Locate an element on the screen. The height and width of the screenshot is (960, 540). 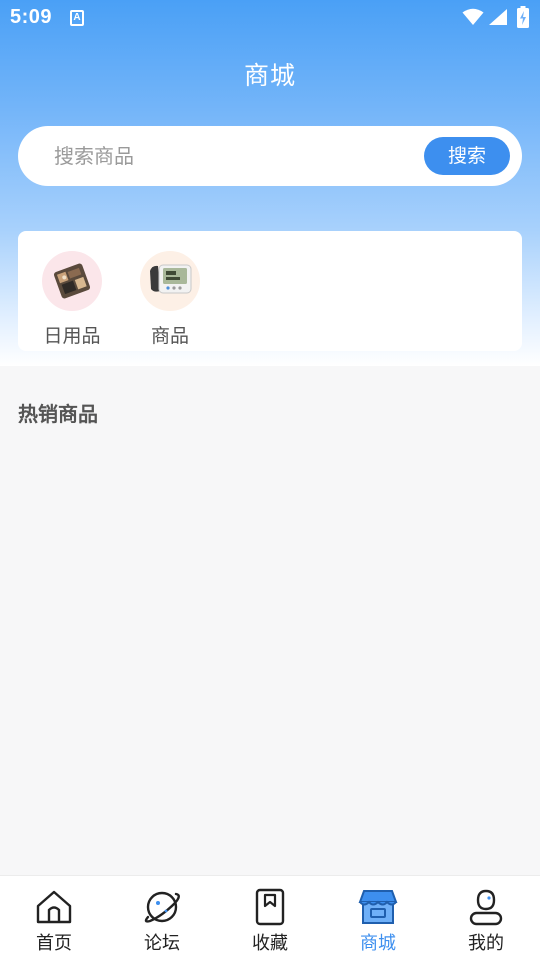
battery-charging-icon is located at coordinates (523, 17).